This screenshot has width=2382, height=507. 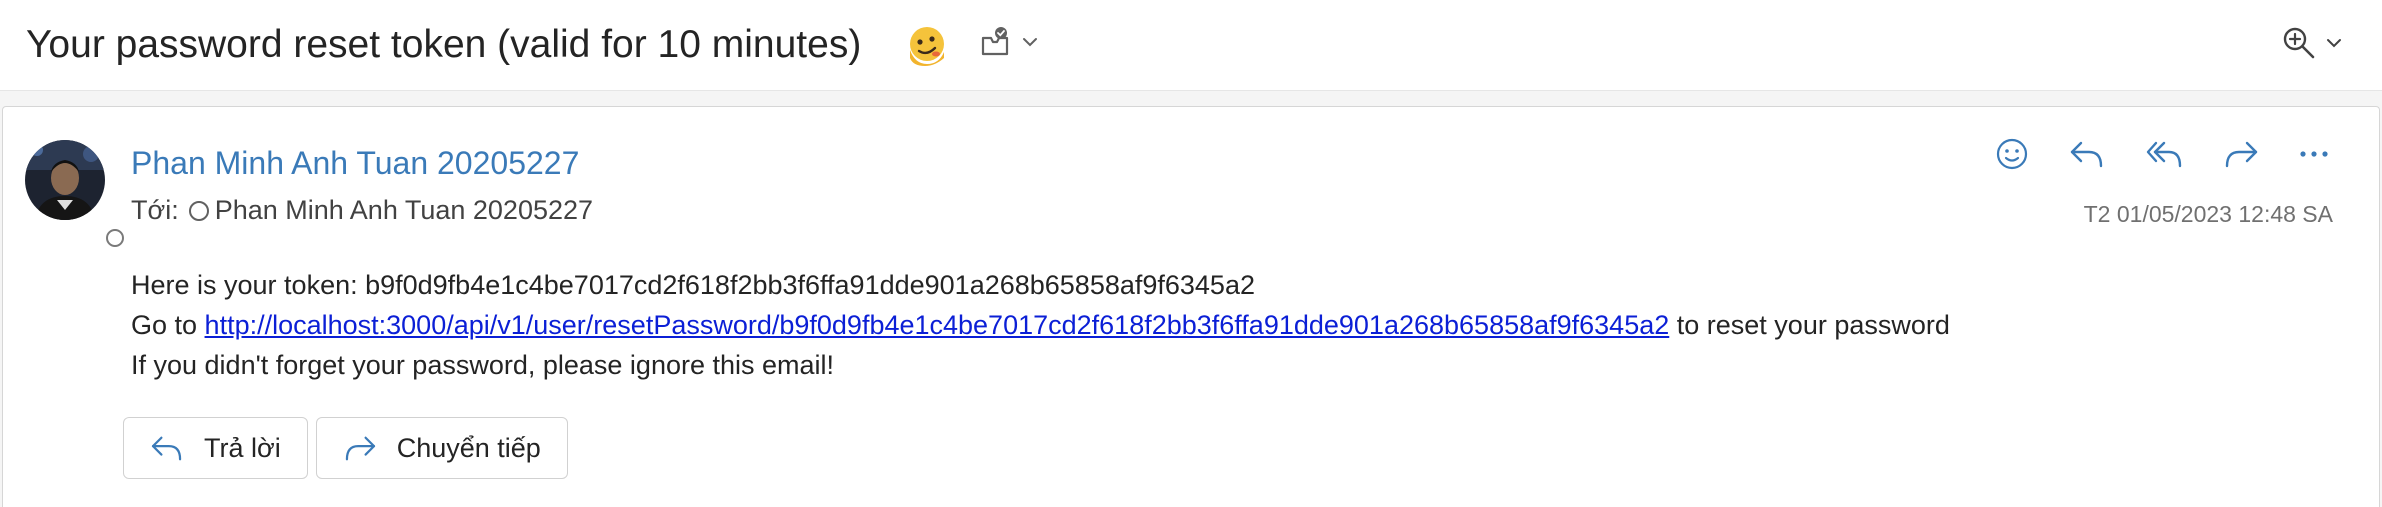 I want to click on subject-actions, so click(x=1009, y=42).